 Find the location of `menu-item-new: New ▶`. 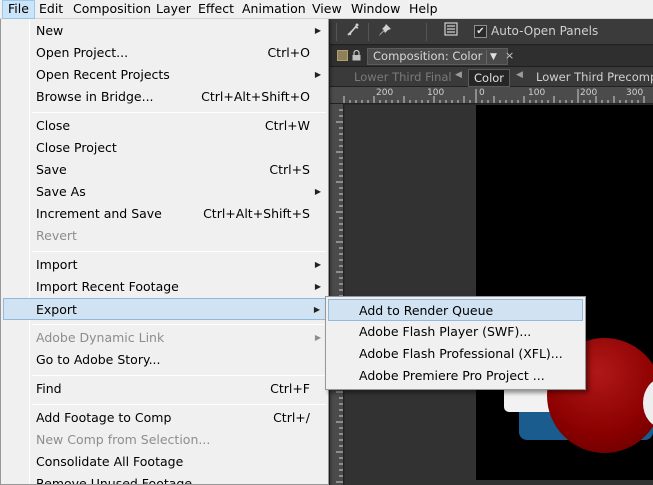

menu-item-new: New ▶ is located at coordinates (165, 31).